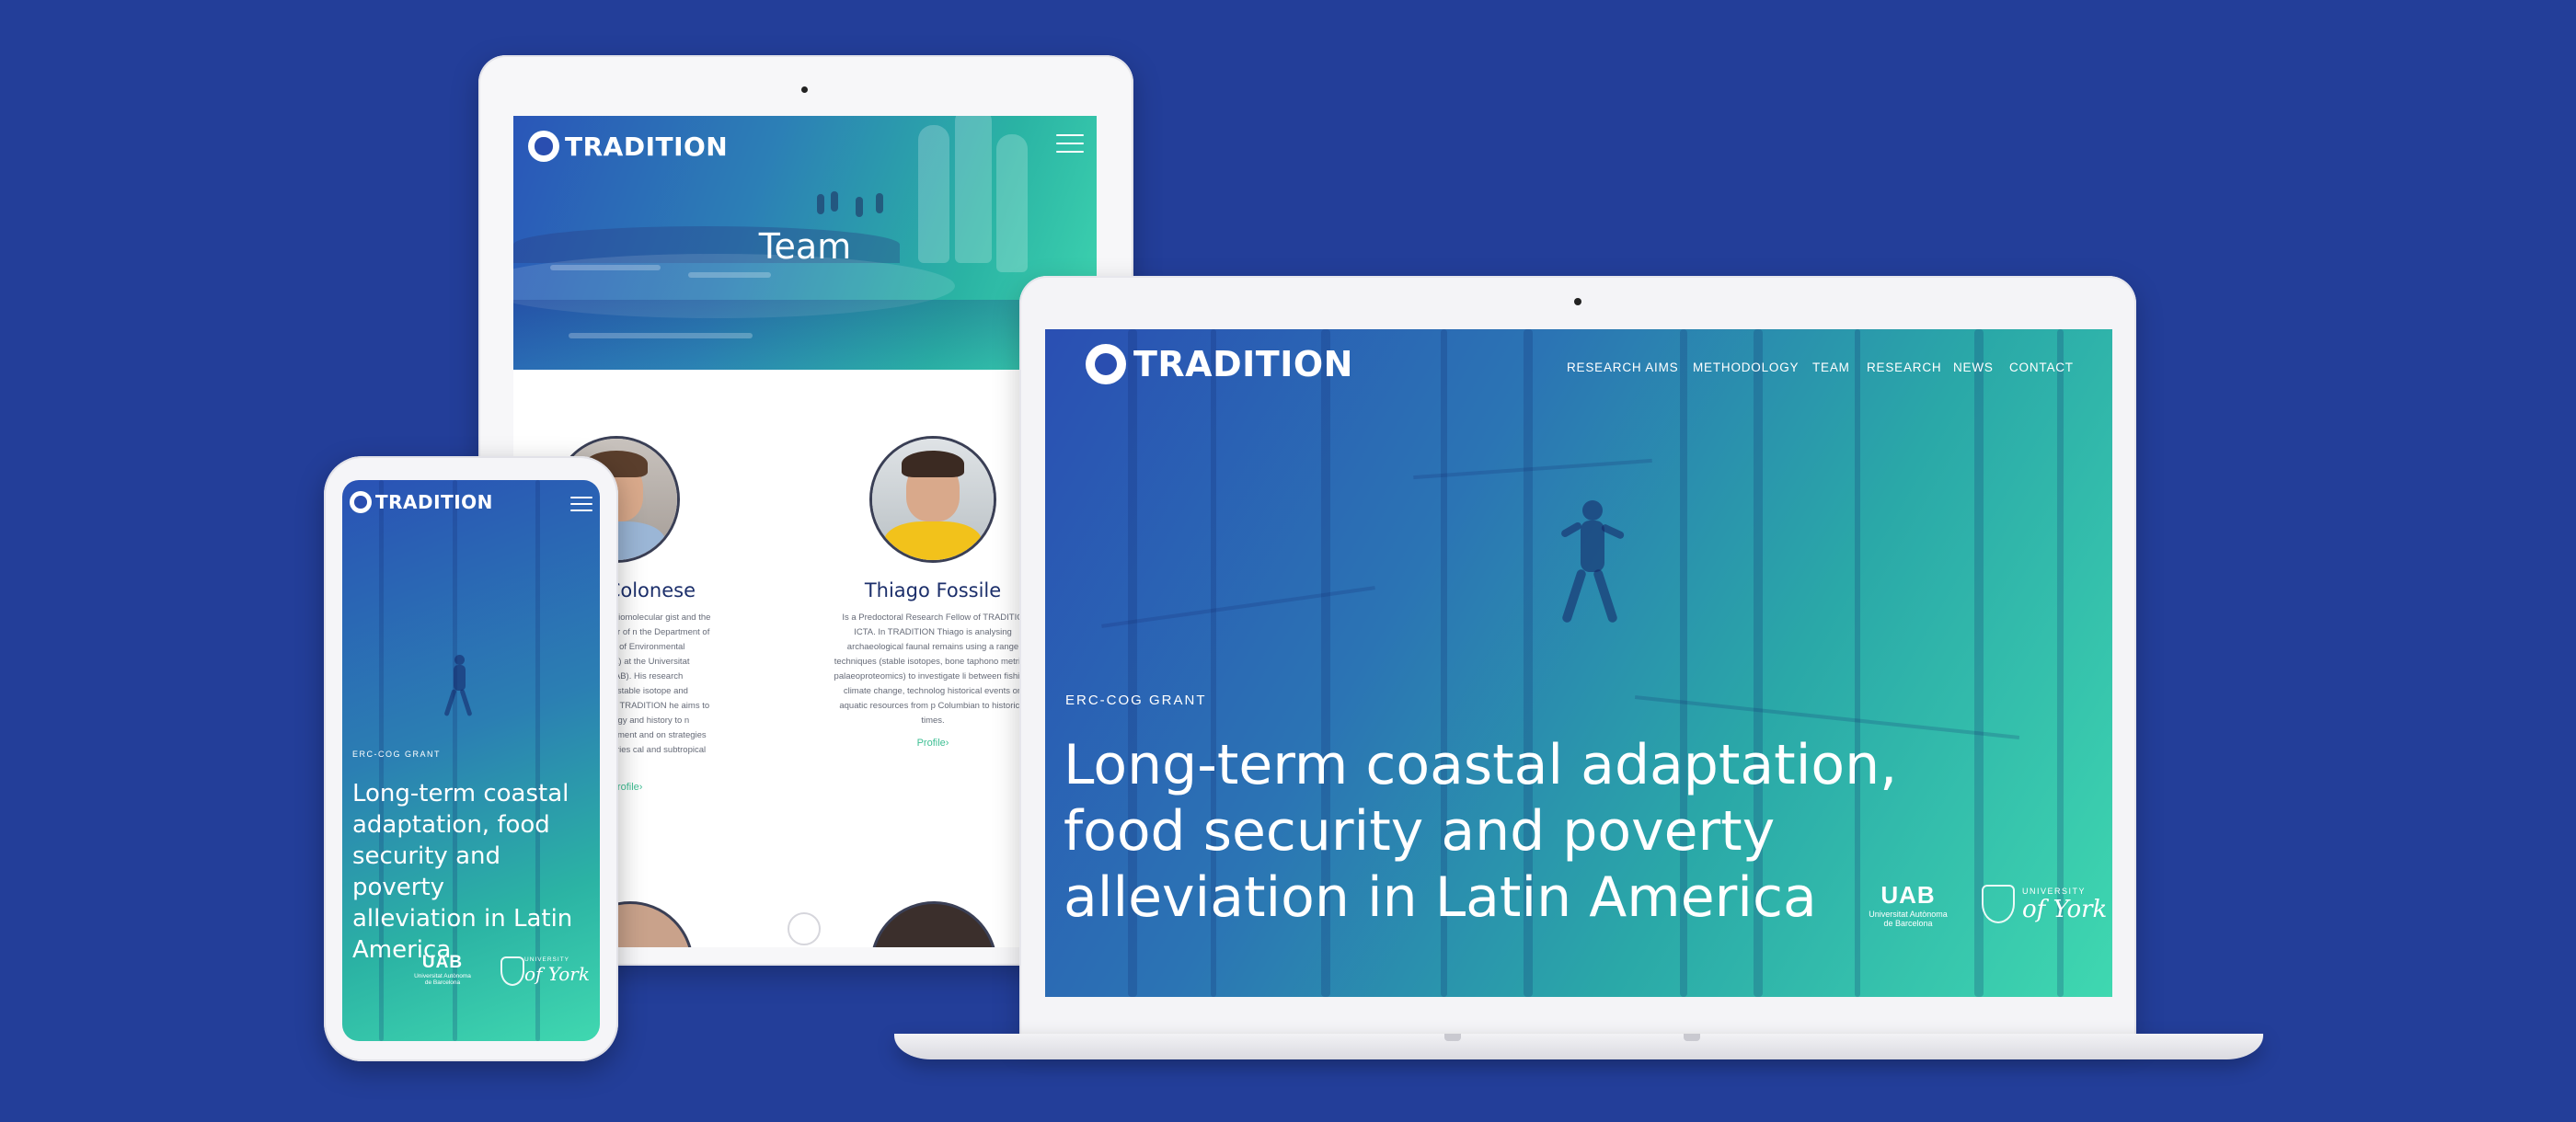 The image size is (2576, 1122). I want to click on headline-line: alleviation in Latin, so click(462, 919).